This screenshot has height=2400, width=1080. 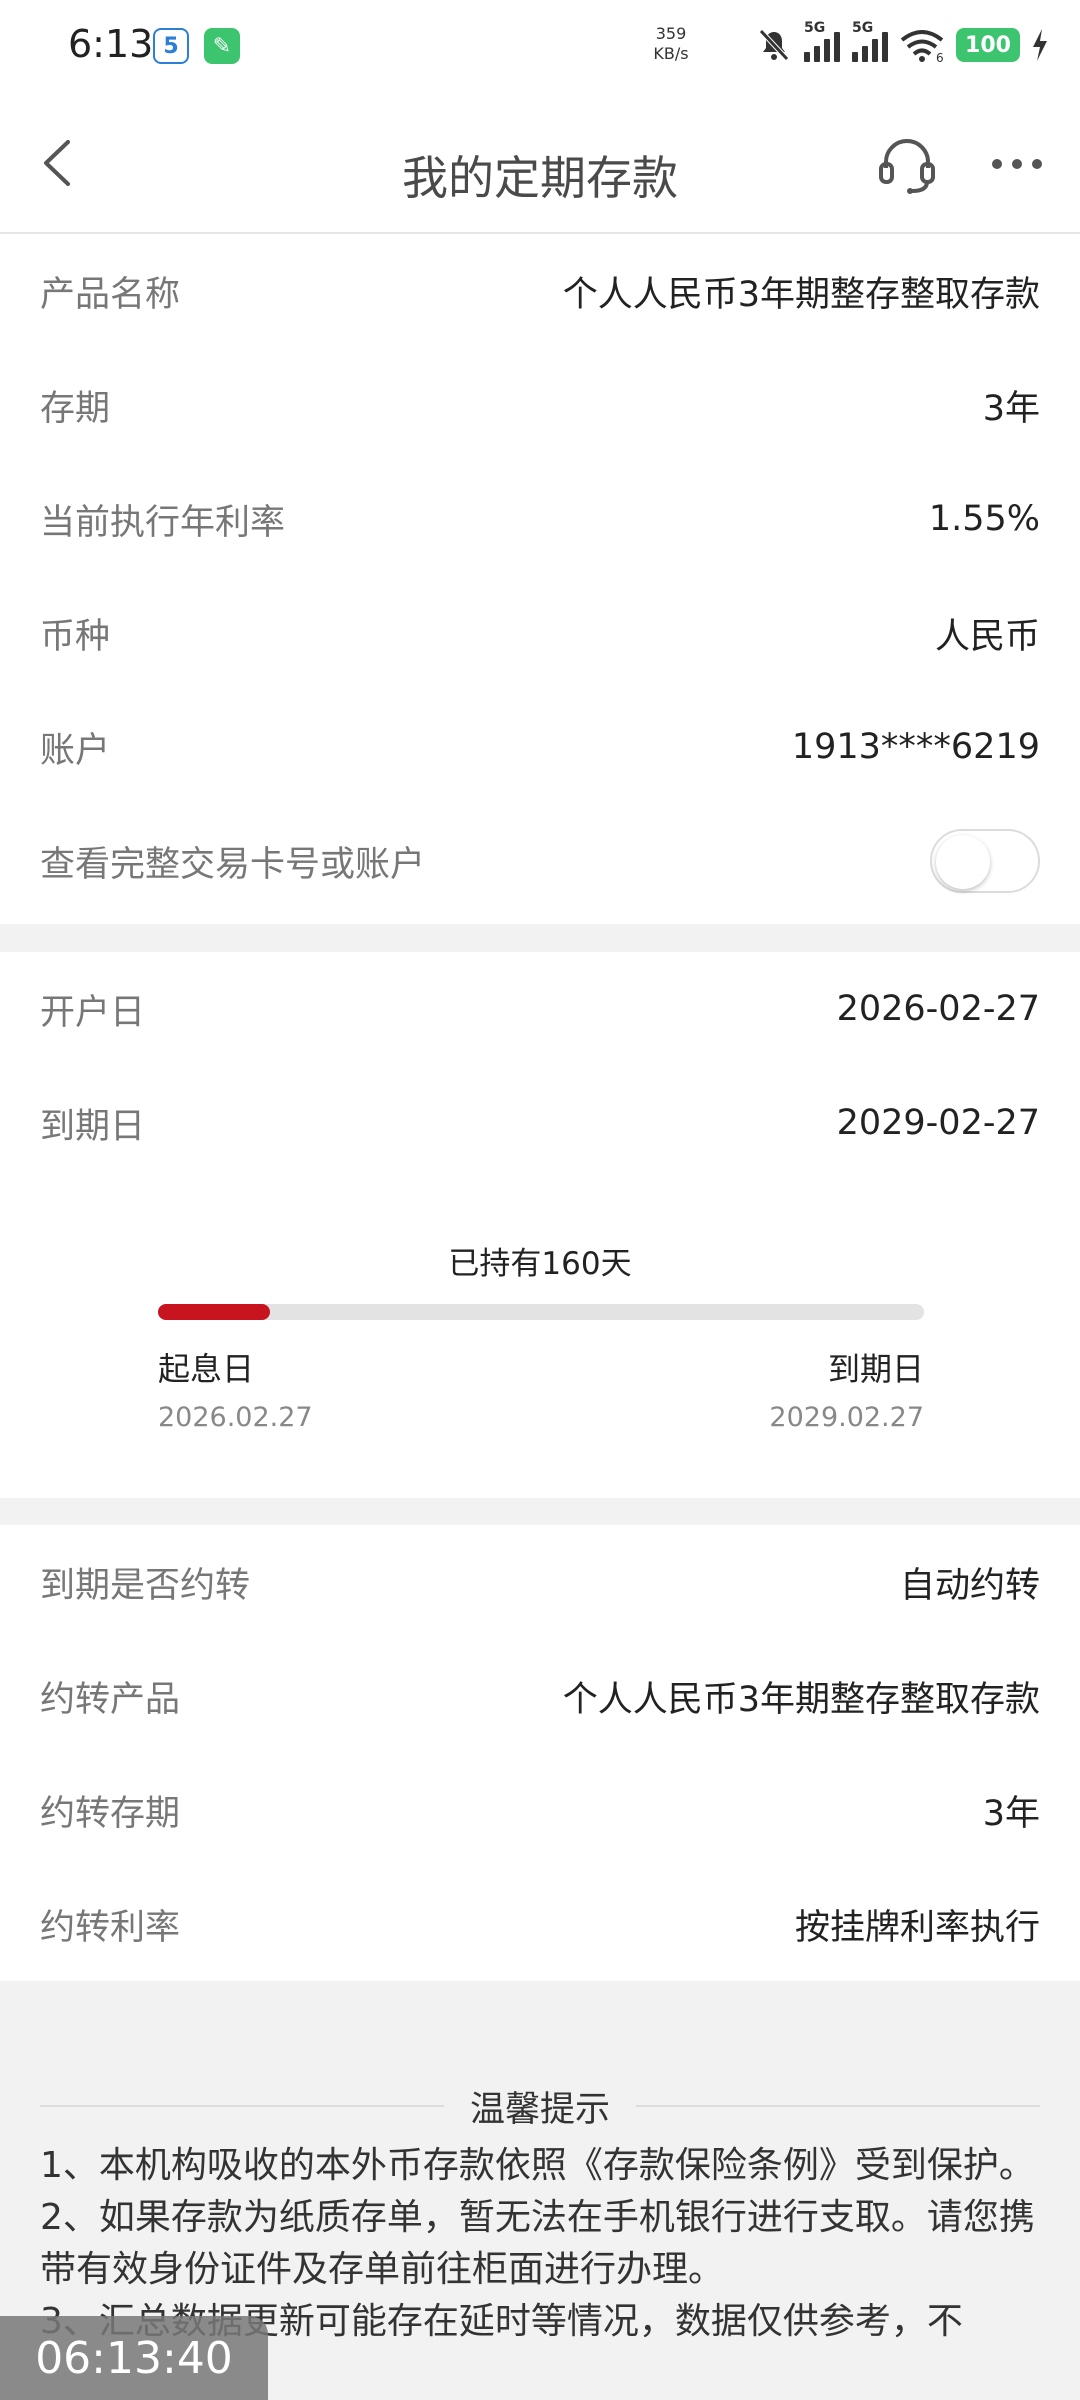 I want to click on charging-icon, so click(x=1040, y=45).